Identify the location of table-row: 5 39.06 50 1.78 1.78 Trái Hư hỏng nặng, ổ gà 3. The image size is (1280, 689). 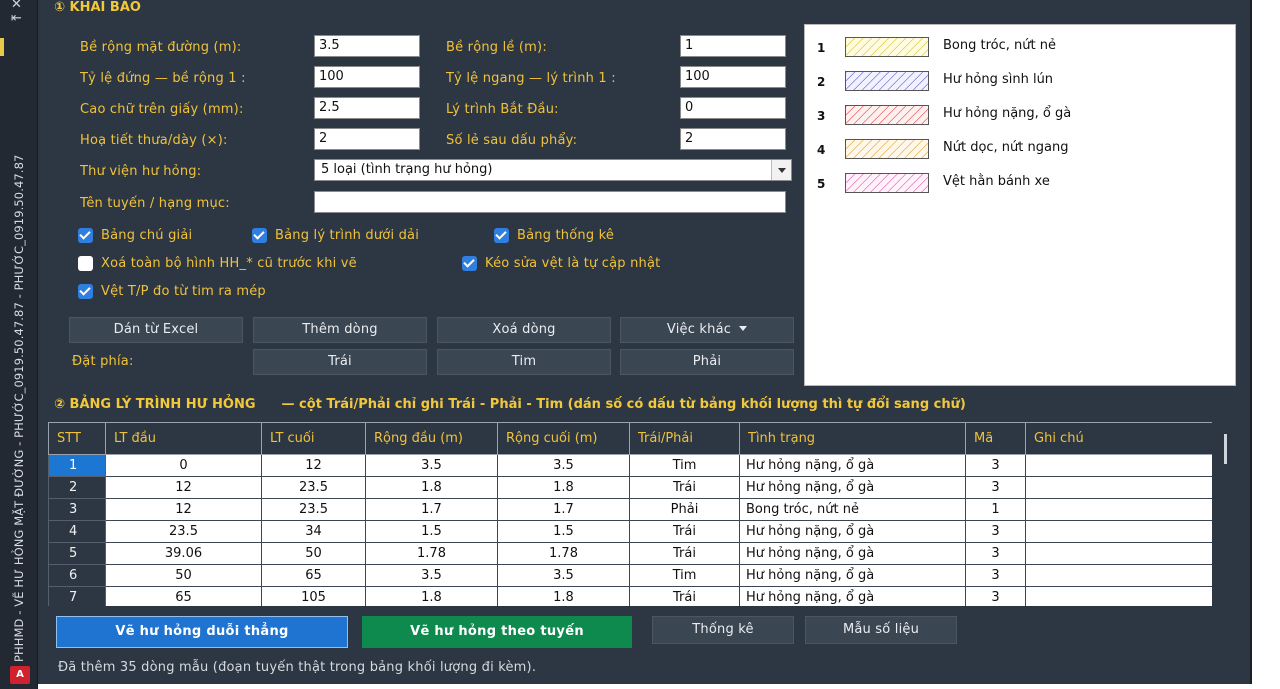
(630, 553).